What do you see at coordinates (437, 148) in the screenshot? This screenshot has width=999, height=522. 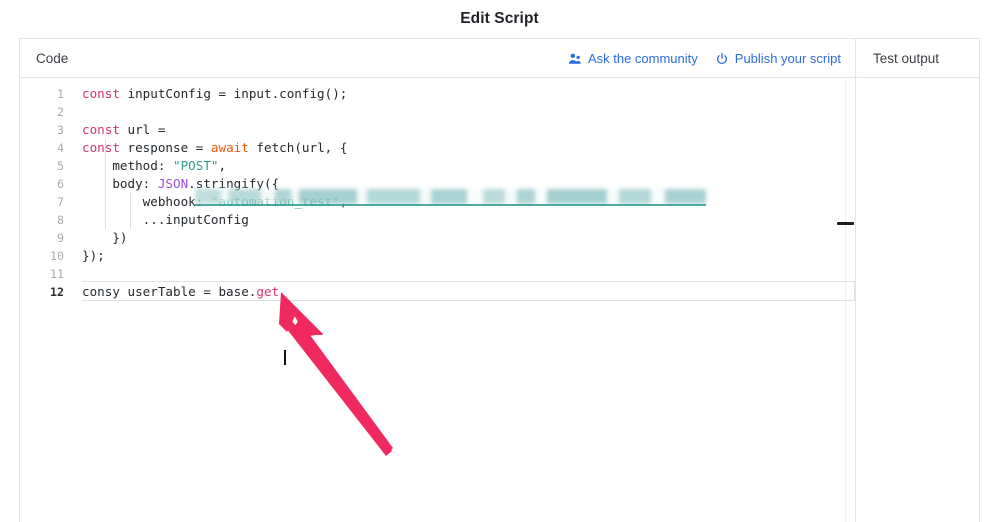 I see `code-line: 4 const response = await fetch(url, {` at bounding box center [437, 148].